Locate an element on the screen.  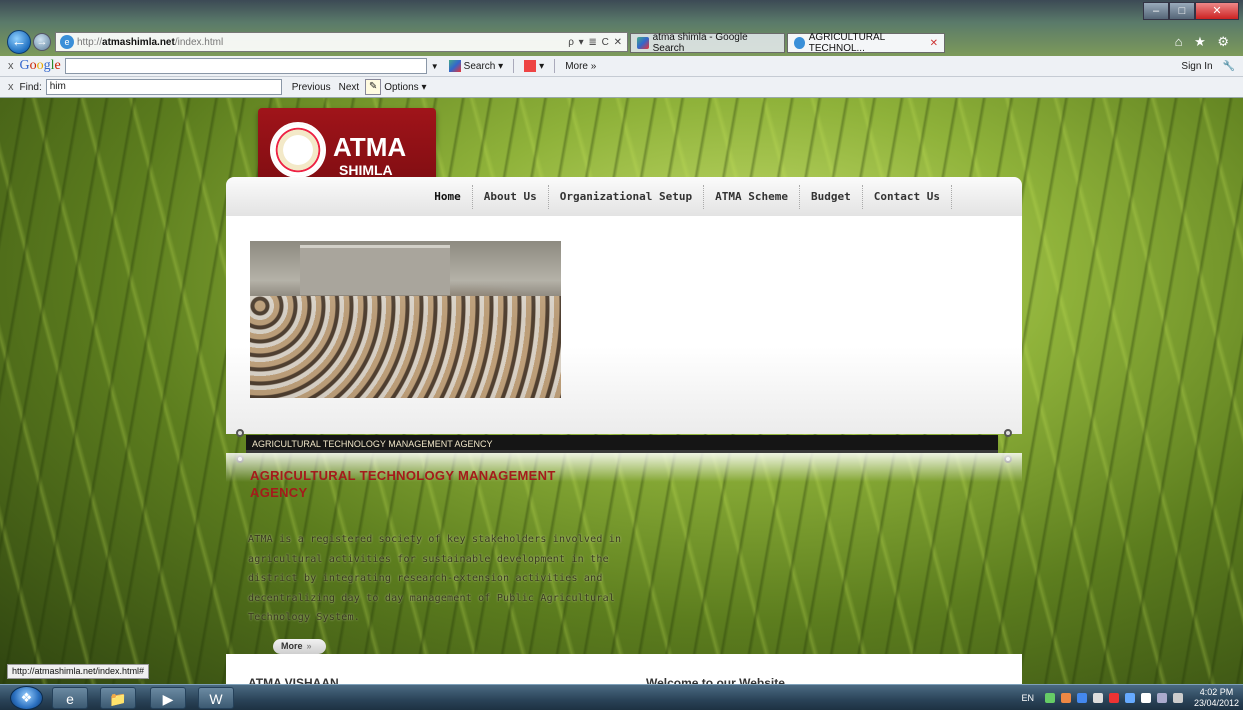
more-button: More » is located at coordinates (580, 66).